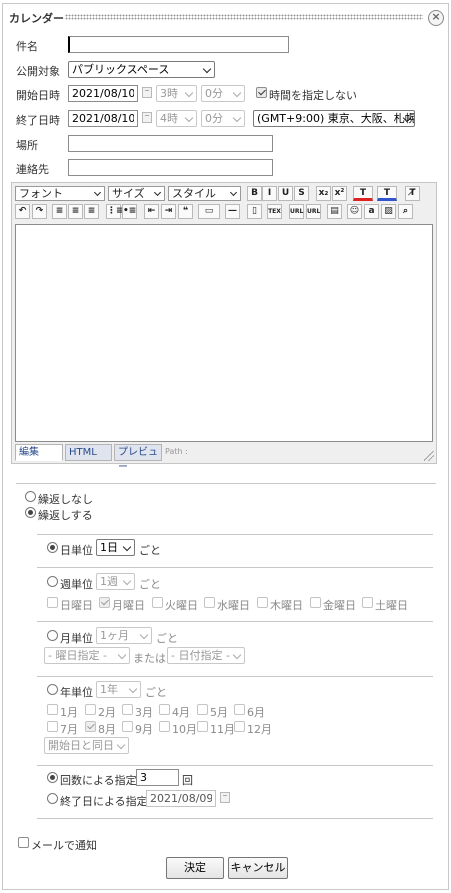  Describe the element at coordinates (209, 211) in the screenshot. I see `table-icon: ▭` at that location.